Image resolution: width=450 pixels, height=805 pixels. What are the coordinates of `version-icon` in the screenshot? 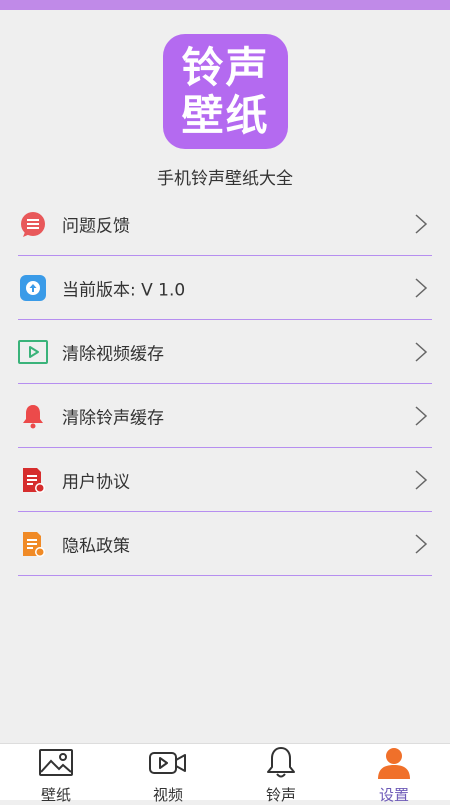 It's located at (33, 288).